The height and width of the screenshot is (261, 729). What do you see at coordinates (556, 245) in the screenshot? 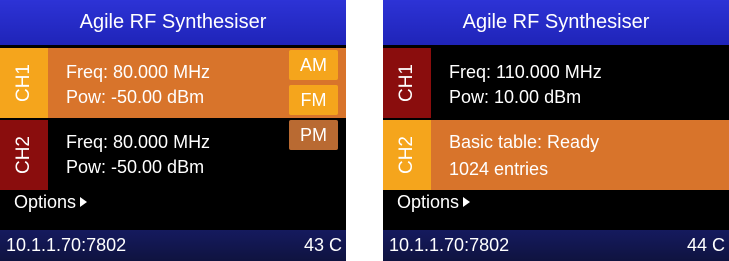
I see `status-bar: 10.1.1.70:7802 44 C` at bounding box center [556, 245].